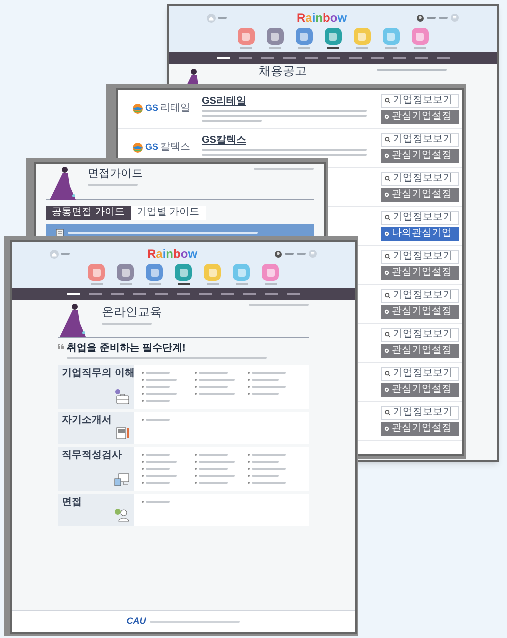 The image size is (507, 638). Describe the element at coordinates (87, 421) in the screenshot. I see `section-title: 자기소개서` at that location.